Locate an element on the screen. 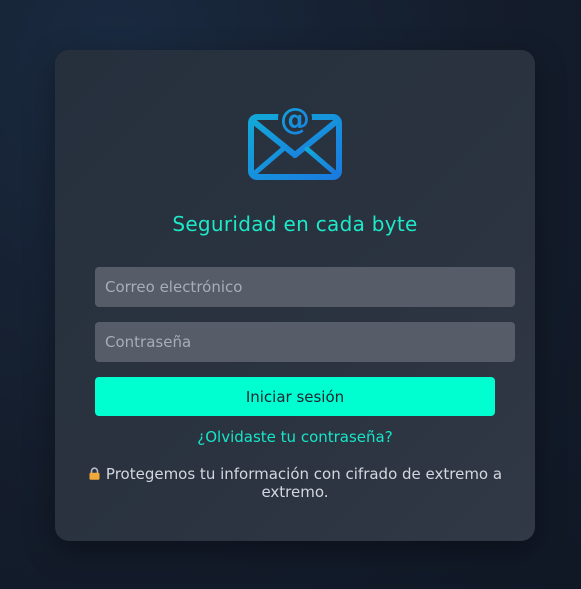 The image size is (581, 589). email-field is located at coordinates (305, 287).